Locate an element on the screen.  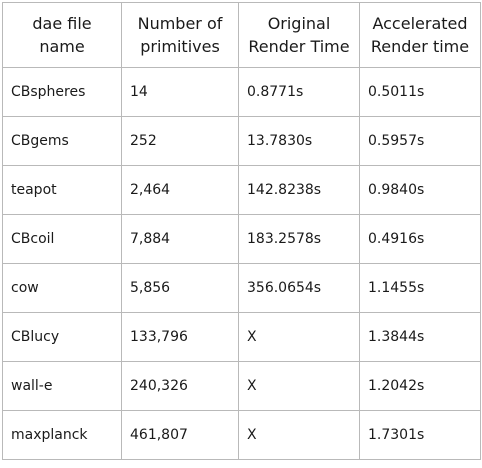
table-row: teapot 2,464 142.8238s 0.9840s is located at coordinates (241, 190).